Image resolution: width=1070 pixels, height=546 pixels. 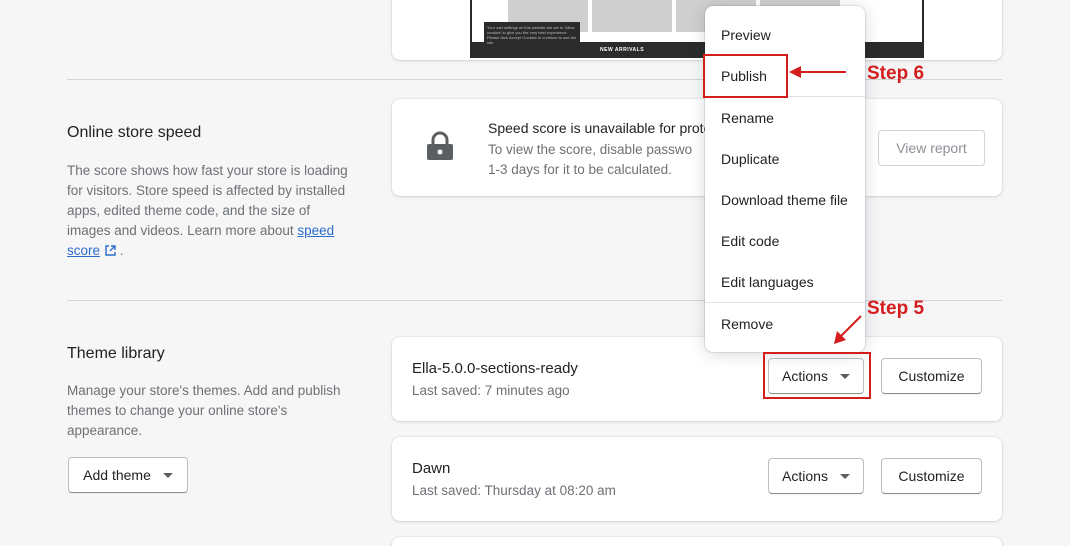 What do you see at coordinates (110, 252) in the screenshot?
I see `external-link-icon` at bounding box center [110, 252].